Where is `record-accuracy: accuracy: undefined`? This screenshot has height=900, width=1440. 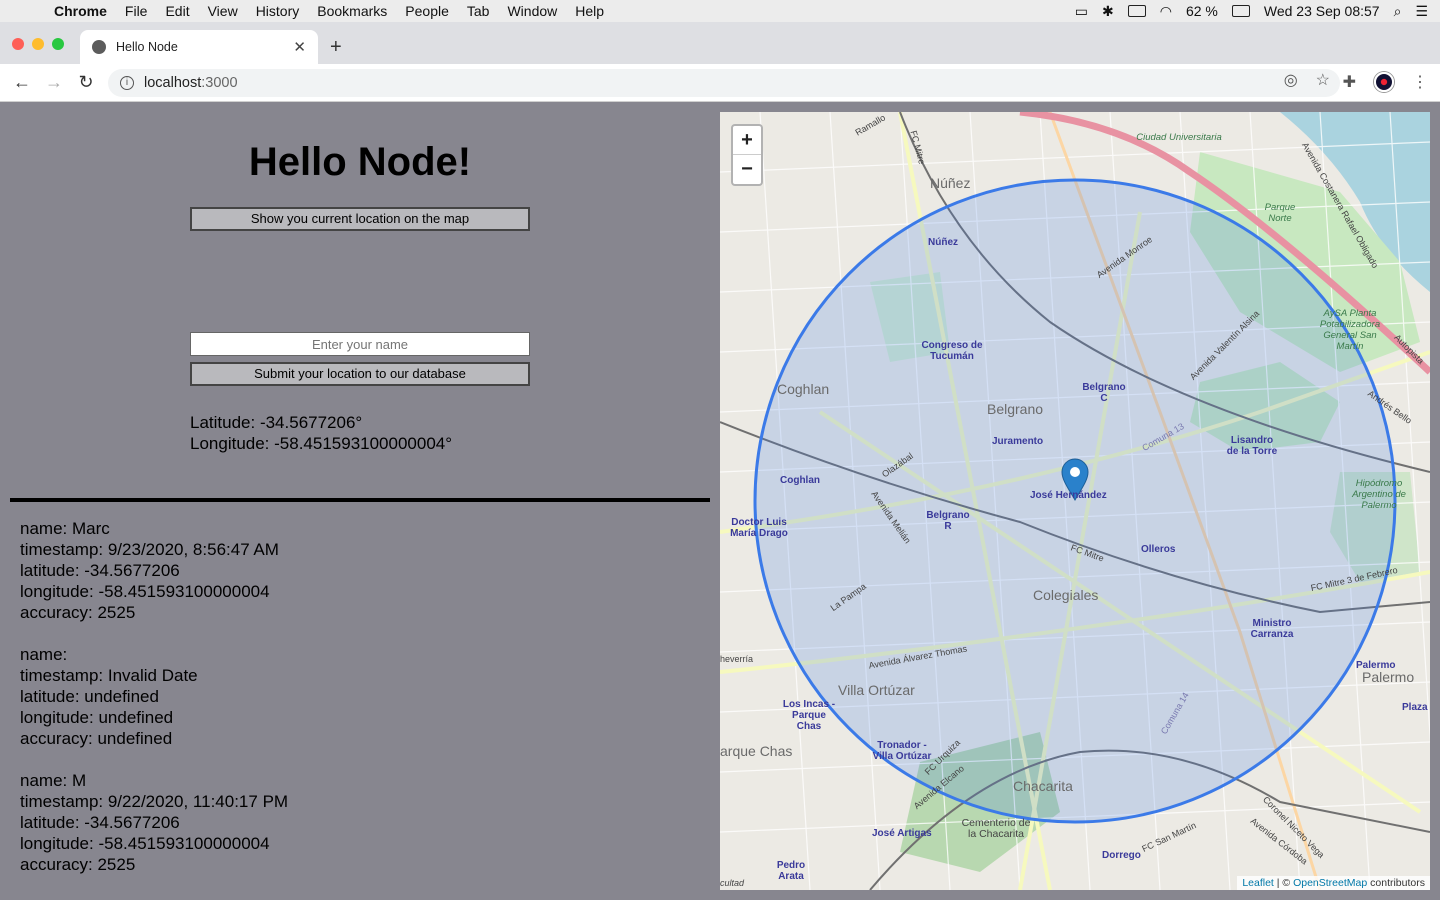
record-accuracy: accuracy: undefined is located at coordinates (96, 738).